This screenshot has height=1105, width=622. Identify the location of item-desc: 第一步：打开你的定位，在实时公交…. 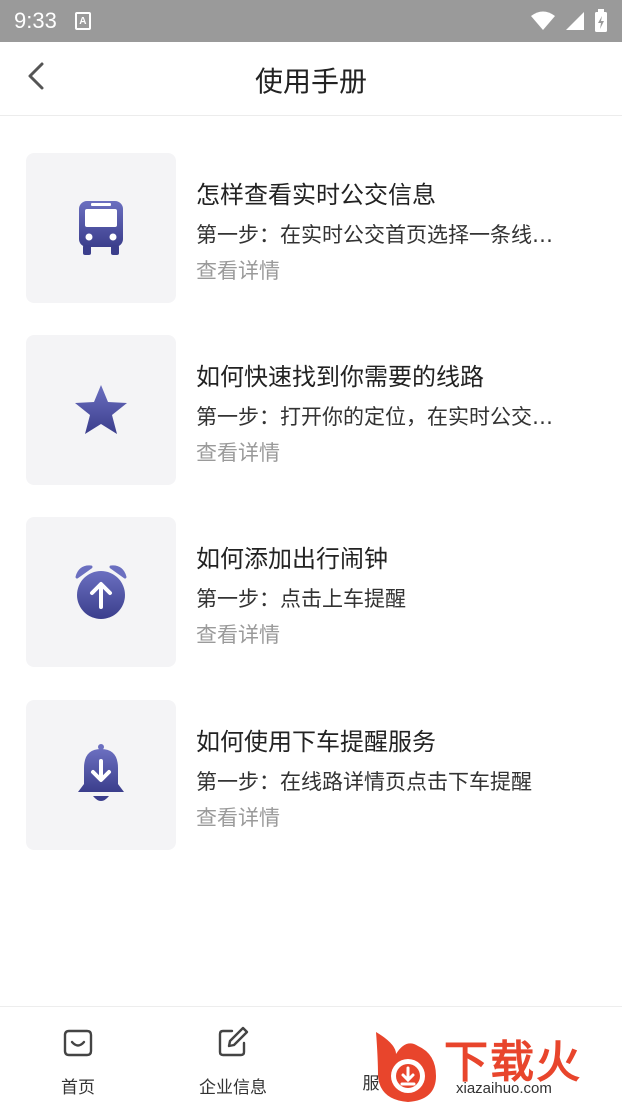
(374, 417).